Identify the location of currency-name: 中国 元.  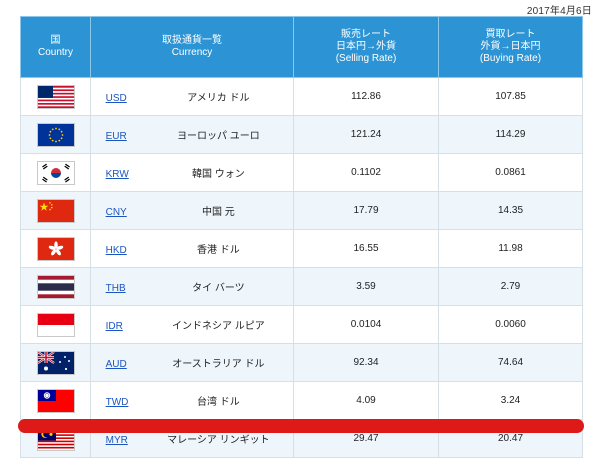
(218, 212).